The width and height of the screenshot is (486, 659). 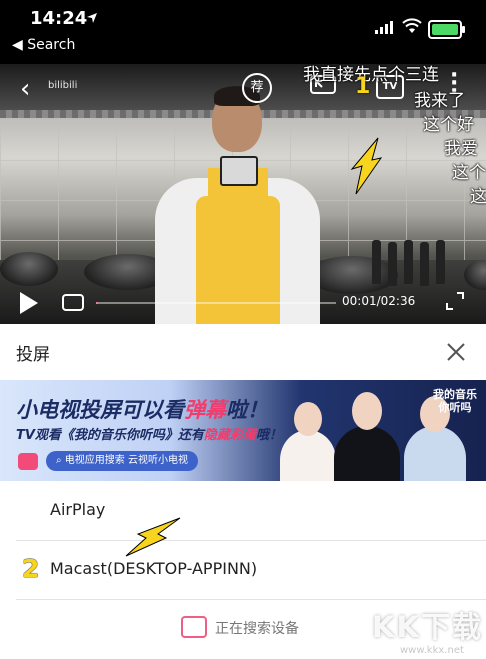 I want to click on banner-headline: 小电视投屏可以看弹幕啦！, so click(x=142, y=410).